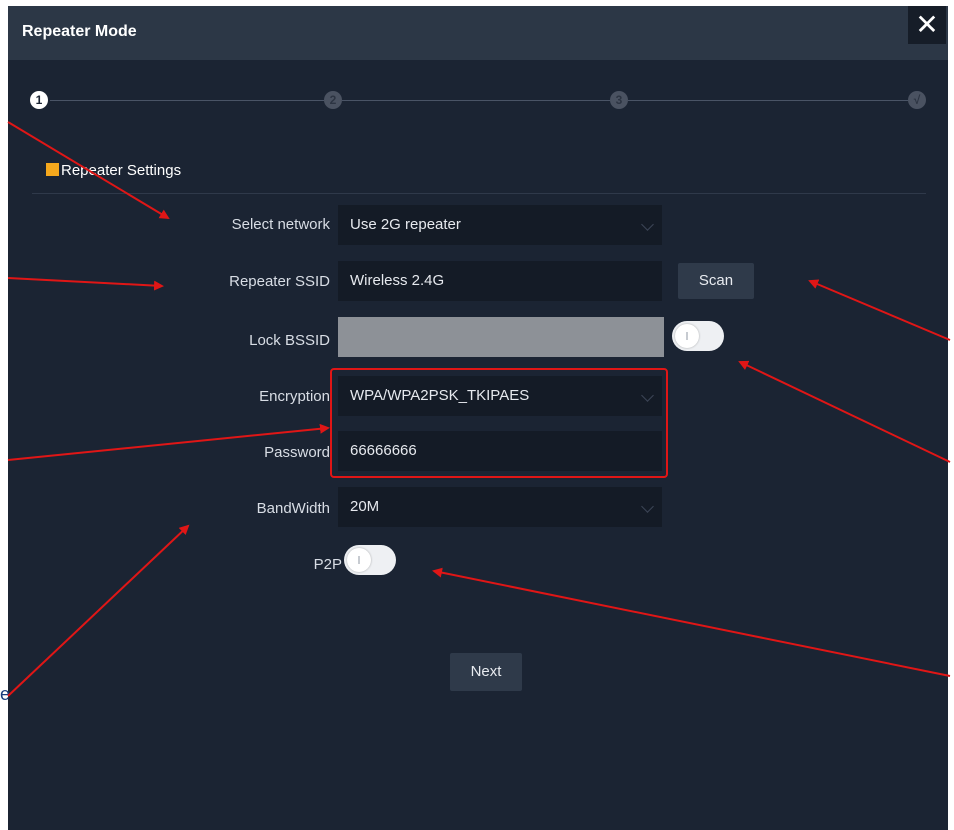 The height and width of the screenshot is (830, 954). Describe the element at coordinates (917, 100) in the screenshot. I see `step-complete: √` at that location.